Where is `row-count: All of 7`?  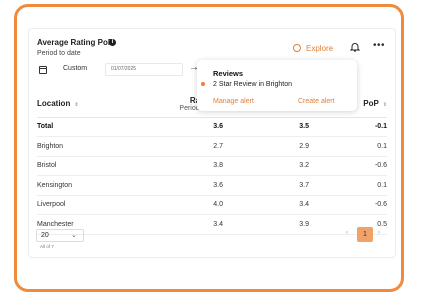 row-count: All of 7 is located at coordinates (47, 246).